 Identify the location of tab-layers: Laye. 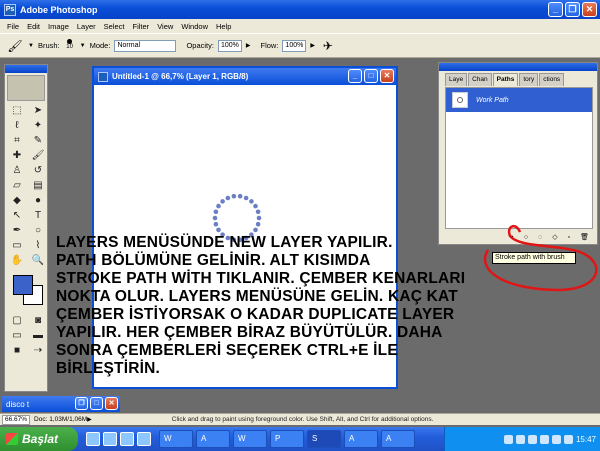
(456, 79).